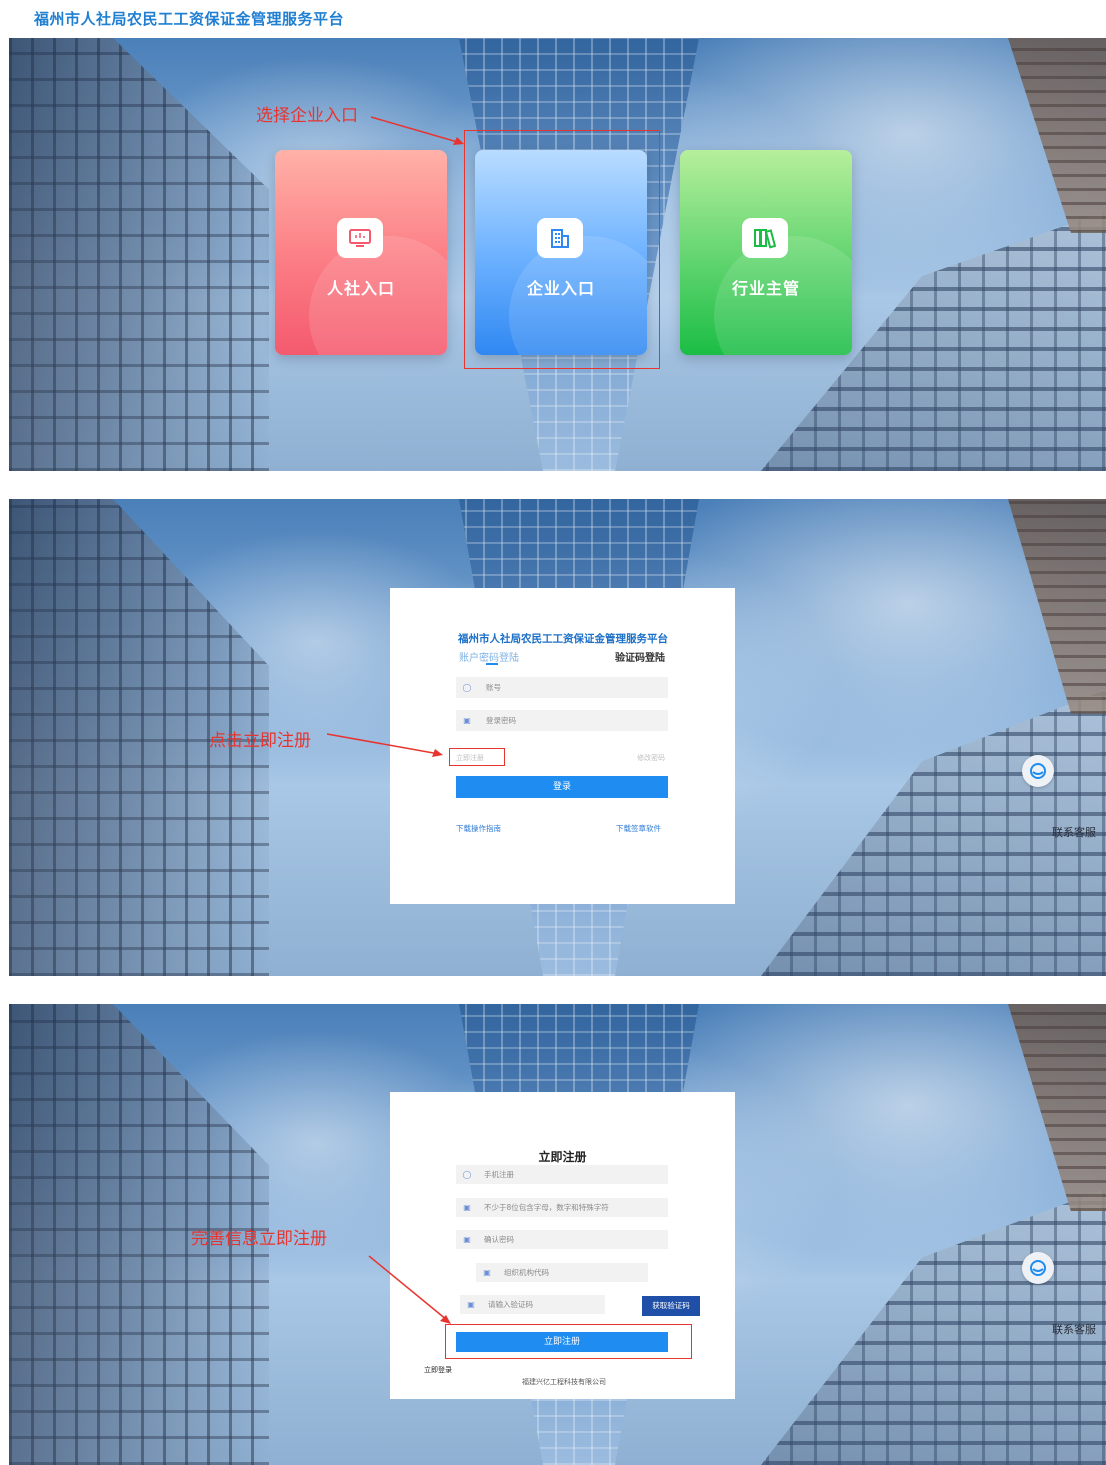 The height and width of the screenshot is (1465, 1106). What do you see at coordinates (510, 1304) in the screenshot?
I see `verify-placeholder: 请输入验证码` at bounding box center [510, 1304].